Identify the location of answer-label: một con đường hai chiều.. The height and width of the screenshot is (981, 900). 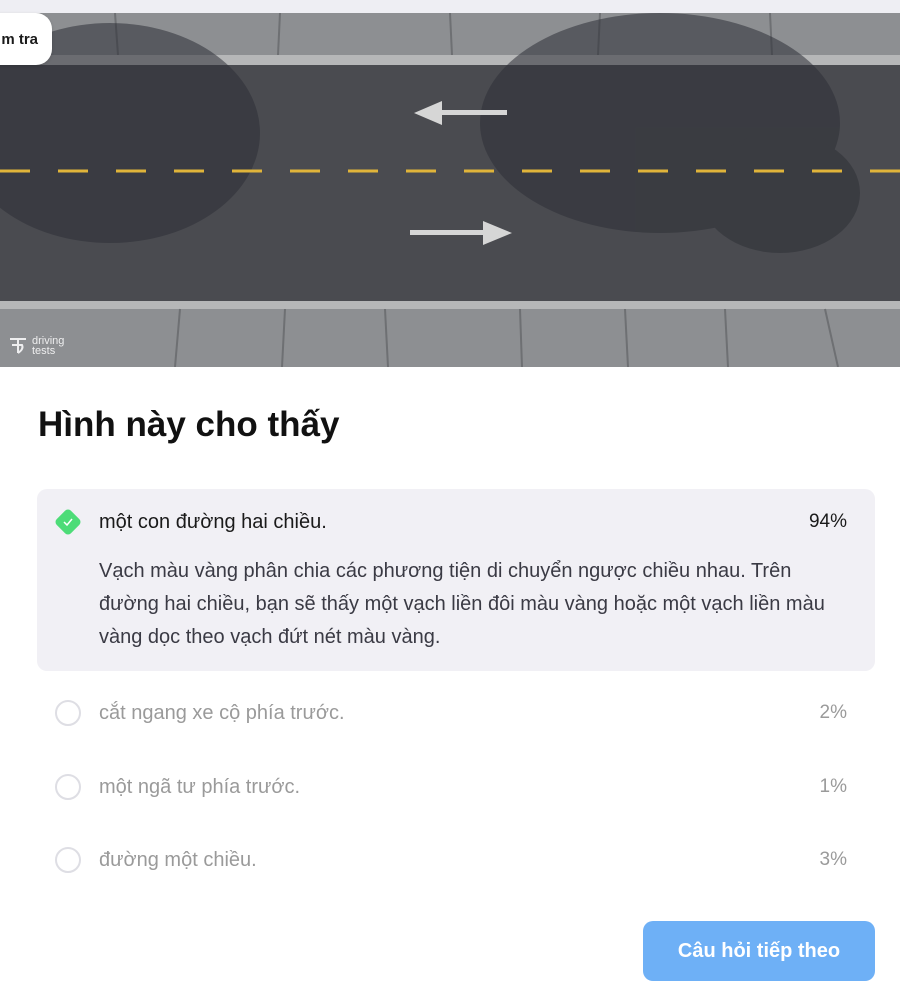
(213, 522).